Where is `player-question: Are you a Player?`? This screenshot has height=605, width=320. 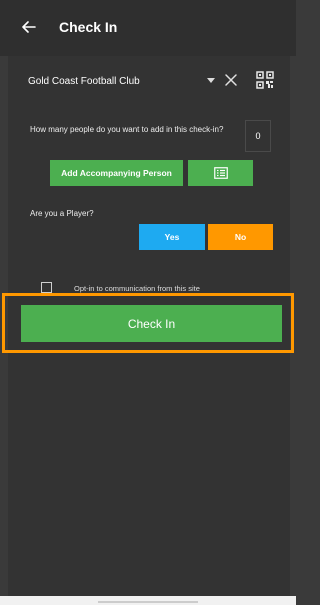 player-question: Are you a Player? is located at coordinates (62, 213).